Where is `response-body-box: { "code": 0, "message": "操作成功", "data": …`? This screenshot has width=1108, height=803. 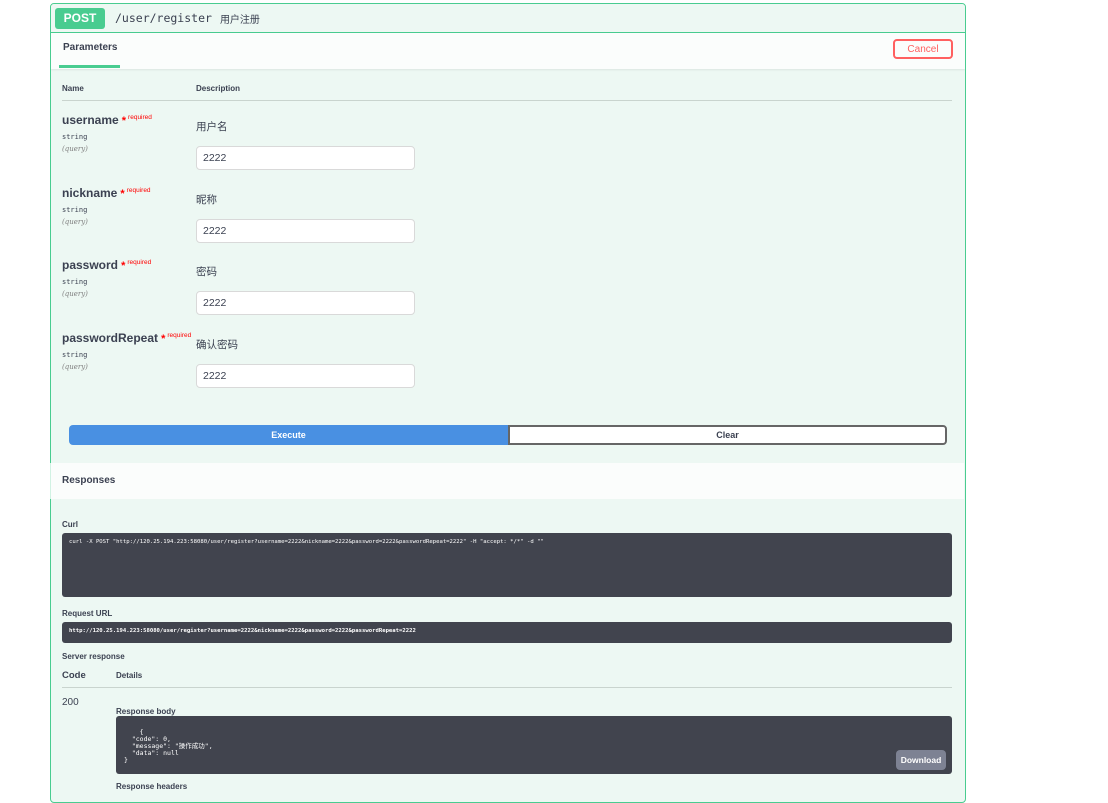 response-body-box: { "code": 0, "message": "操作成功", "data": … is located at coordinates (534, 745).